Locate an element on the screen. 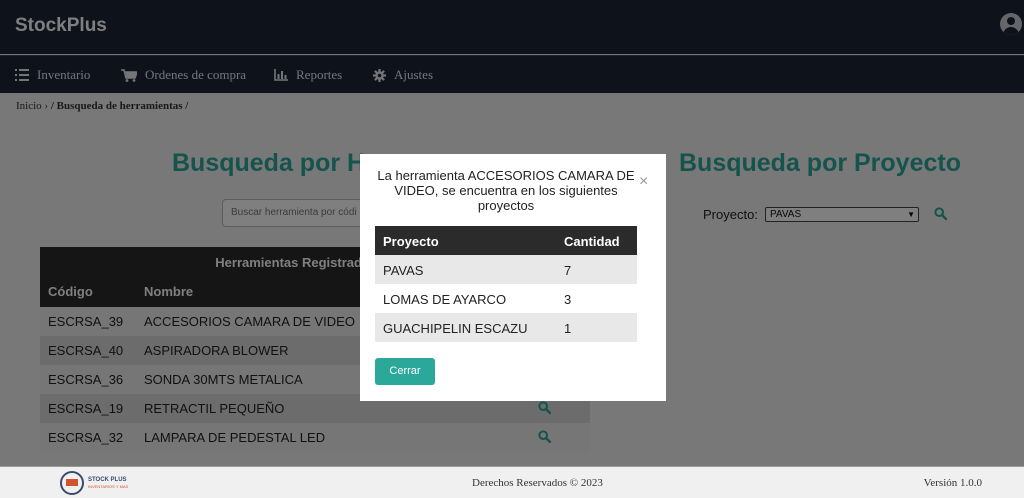 Image resolution: width=1024 pixels, height=498 pixels. logo-text: STOCK PLUS is located at coordinates (107, 480).